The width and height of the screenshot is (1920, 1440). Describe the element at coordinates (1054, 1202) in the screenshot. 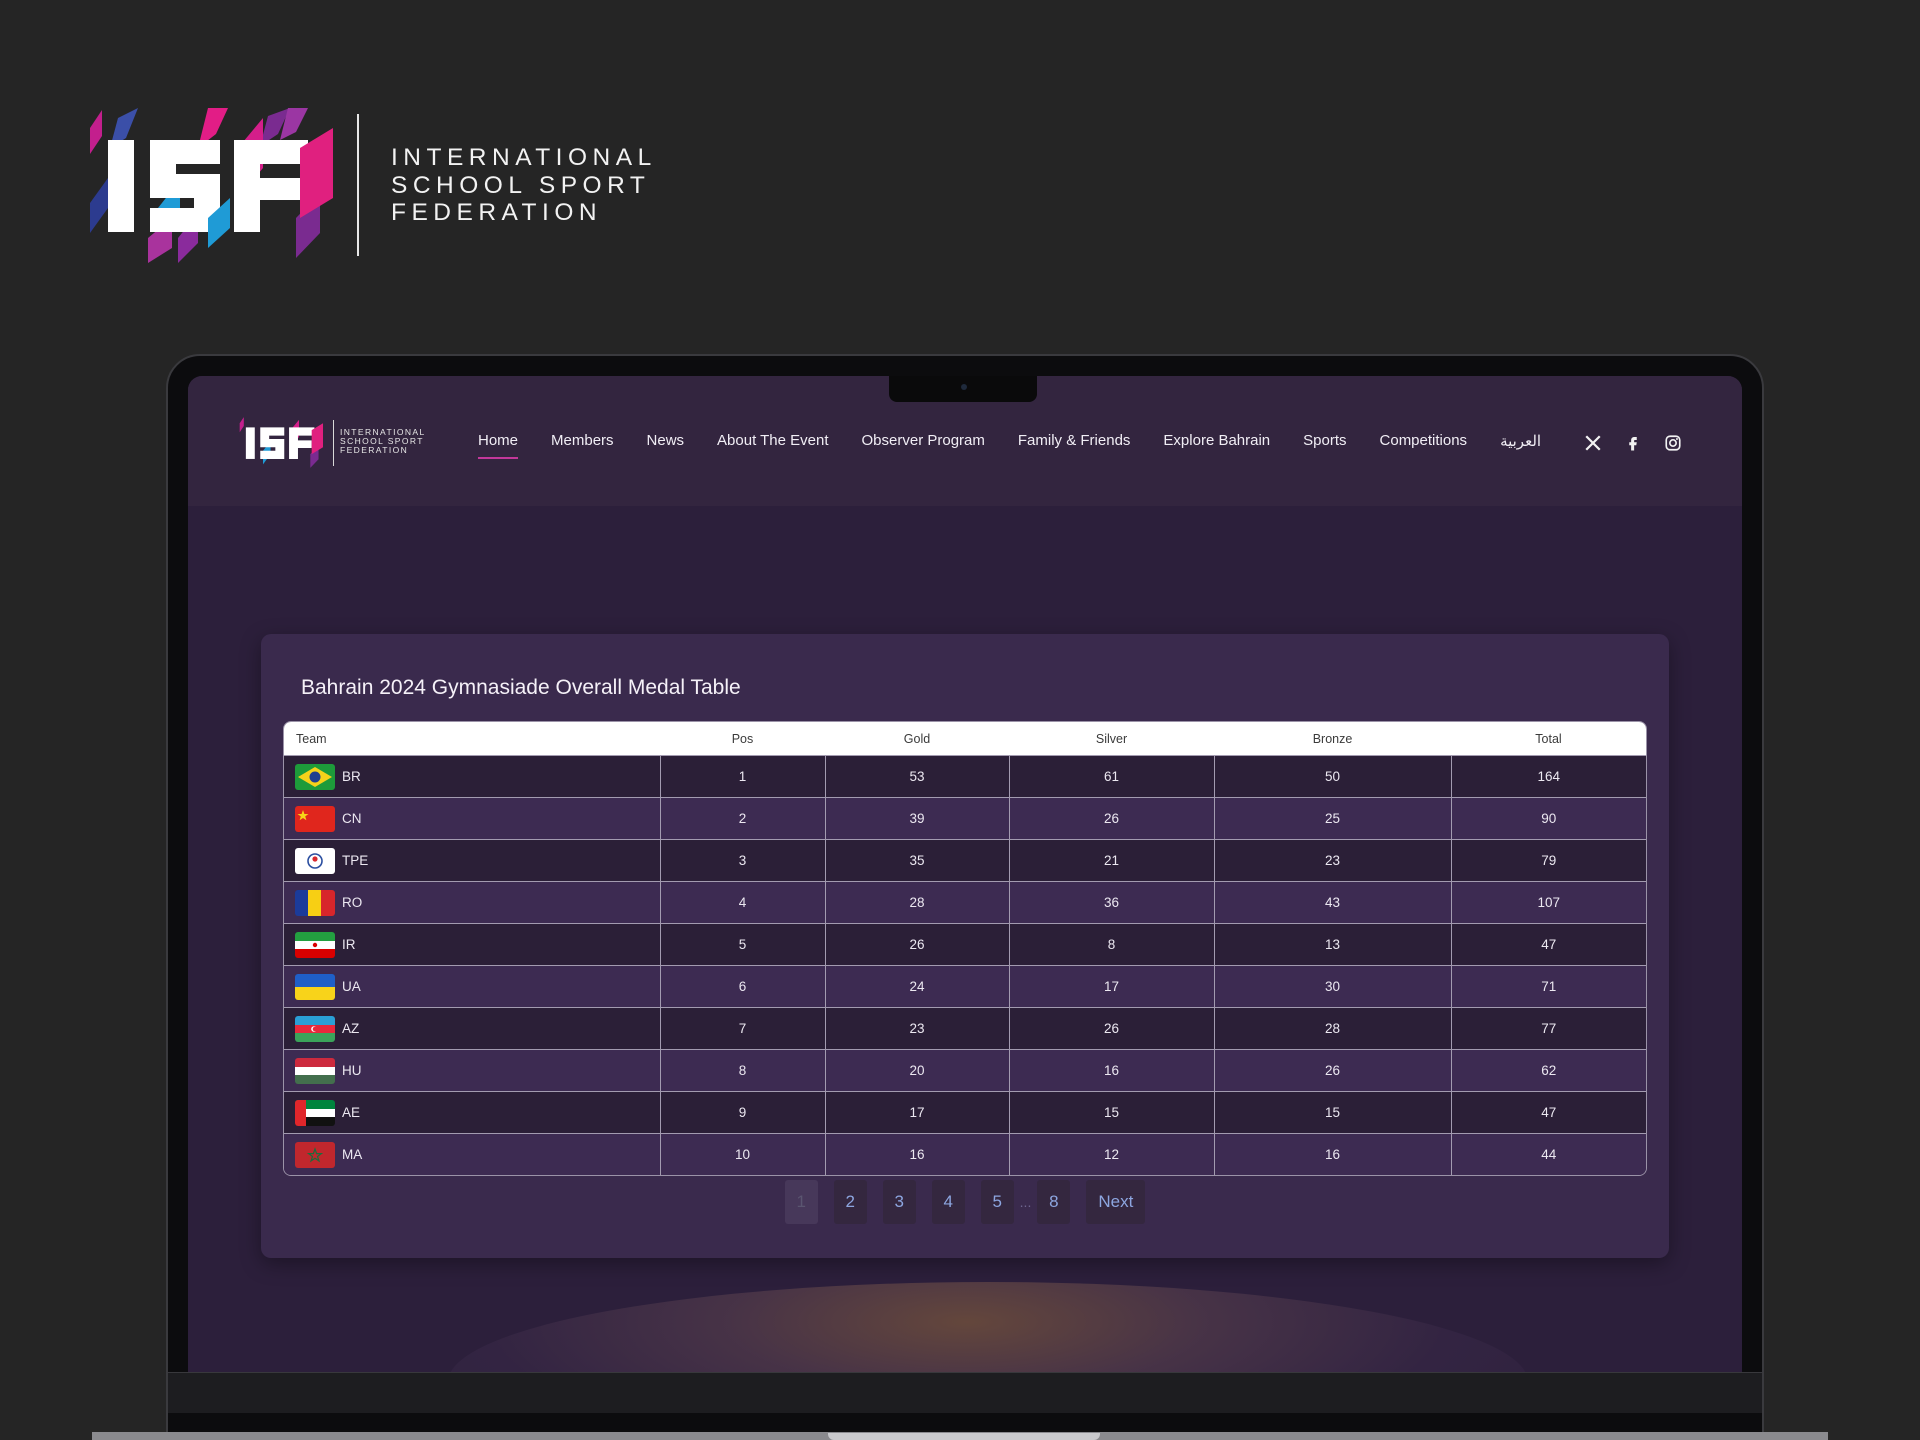

I see `page-last-button: 8` at that location.